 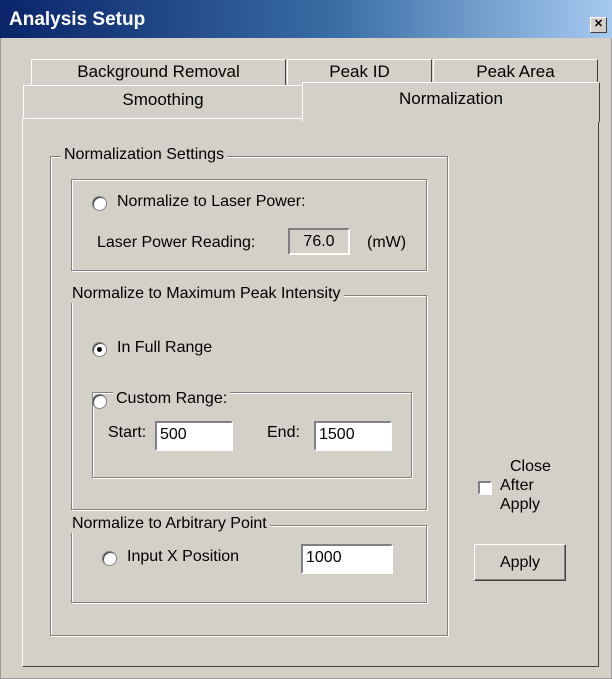 I want to click on start-label: Start:, so click(x=127, y=432).